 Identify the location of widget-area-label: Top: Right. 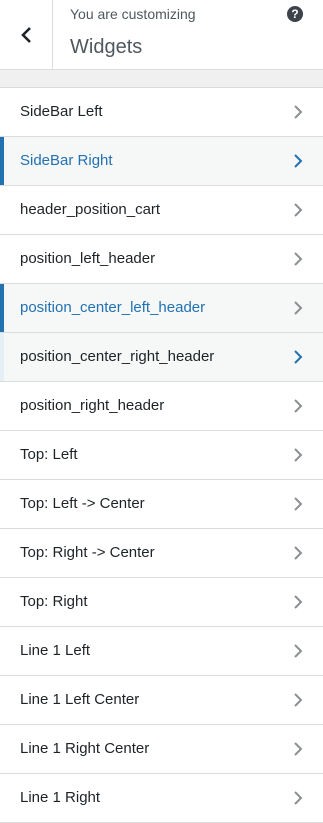
(54, 601).